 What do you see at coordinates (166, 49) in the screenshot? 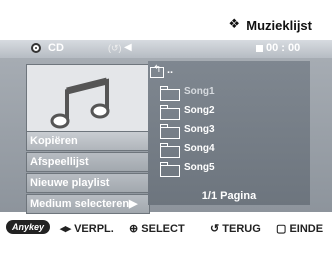
I see `status-bar: CD (↺) ◀ 00 : 00` at bounding box center [166, 49].